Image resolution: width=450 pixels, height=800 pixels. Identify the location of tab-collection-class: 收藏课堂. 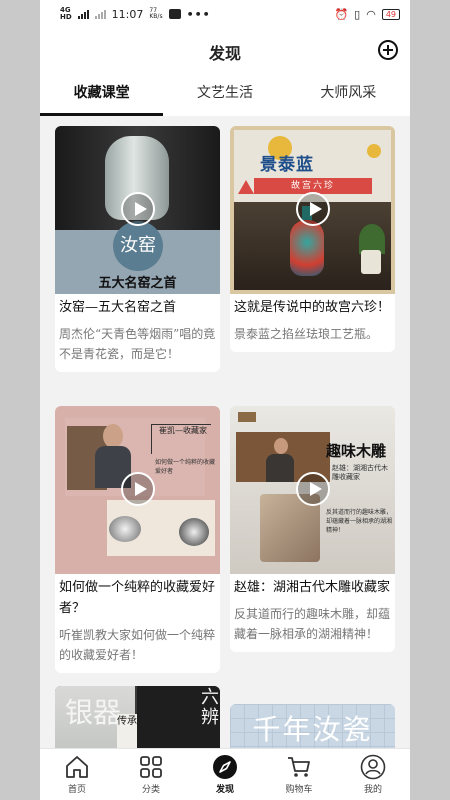
(102, 95).